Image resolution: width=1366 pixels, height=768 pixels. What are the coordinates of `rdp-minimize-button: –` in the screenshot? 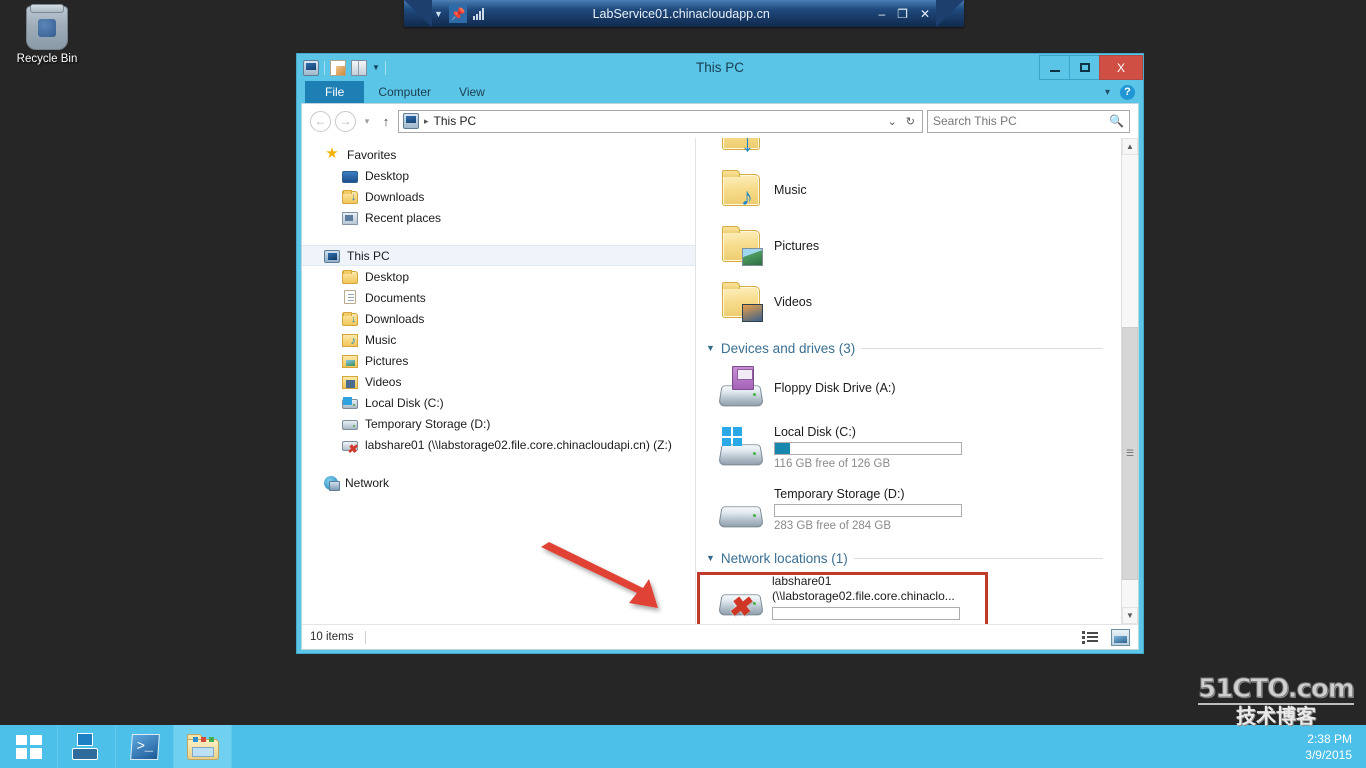 It's located at (881, 14).